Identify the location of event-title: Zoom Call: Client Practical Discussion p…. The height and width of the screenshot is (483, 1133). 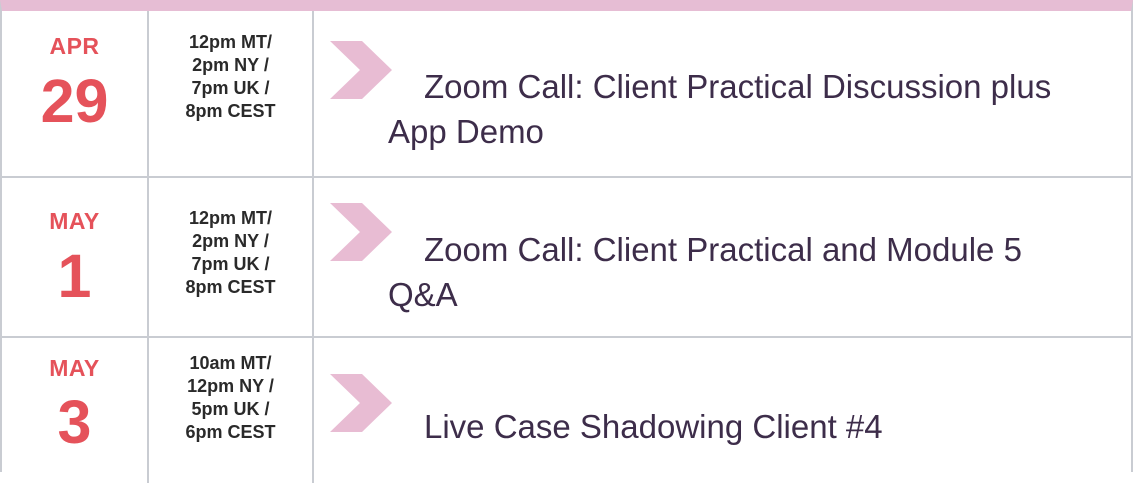
(738, 86).